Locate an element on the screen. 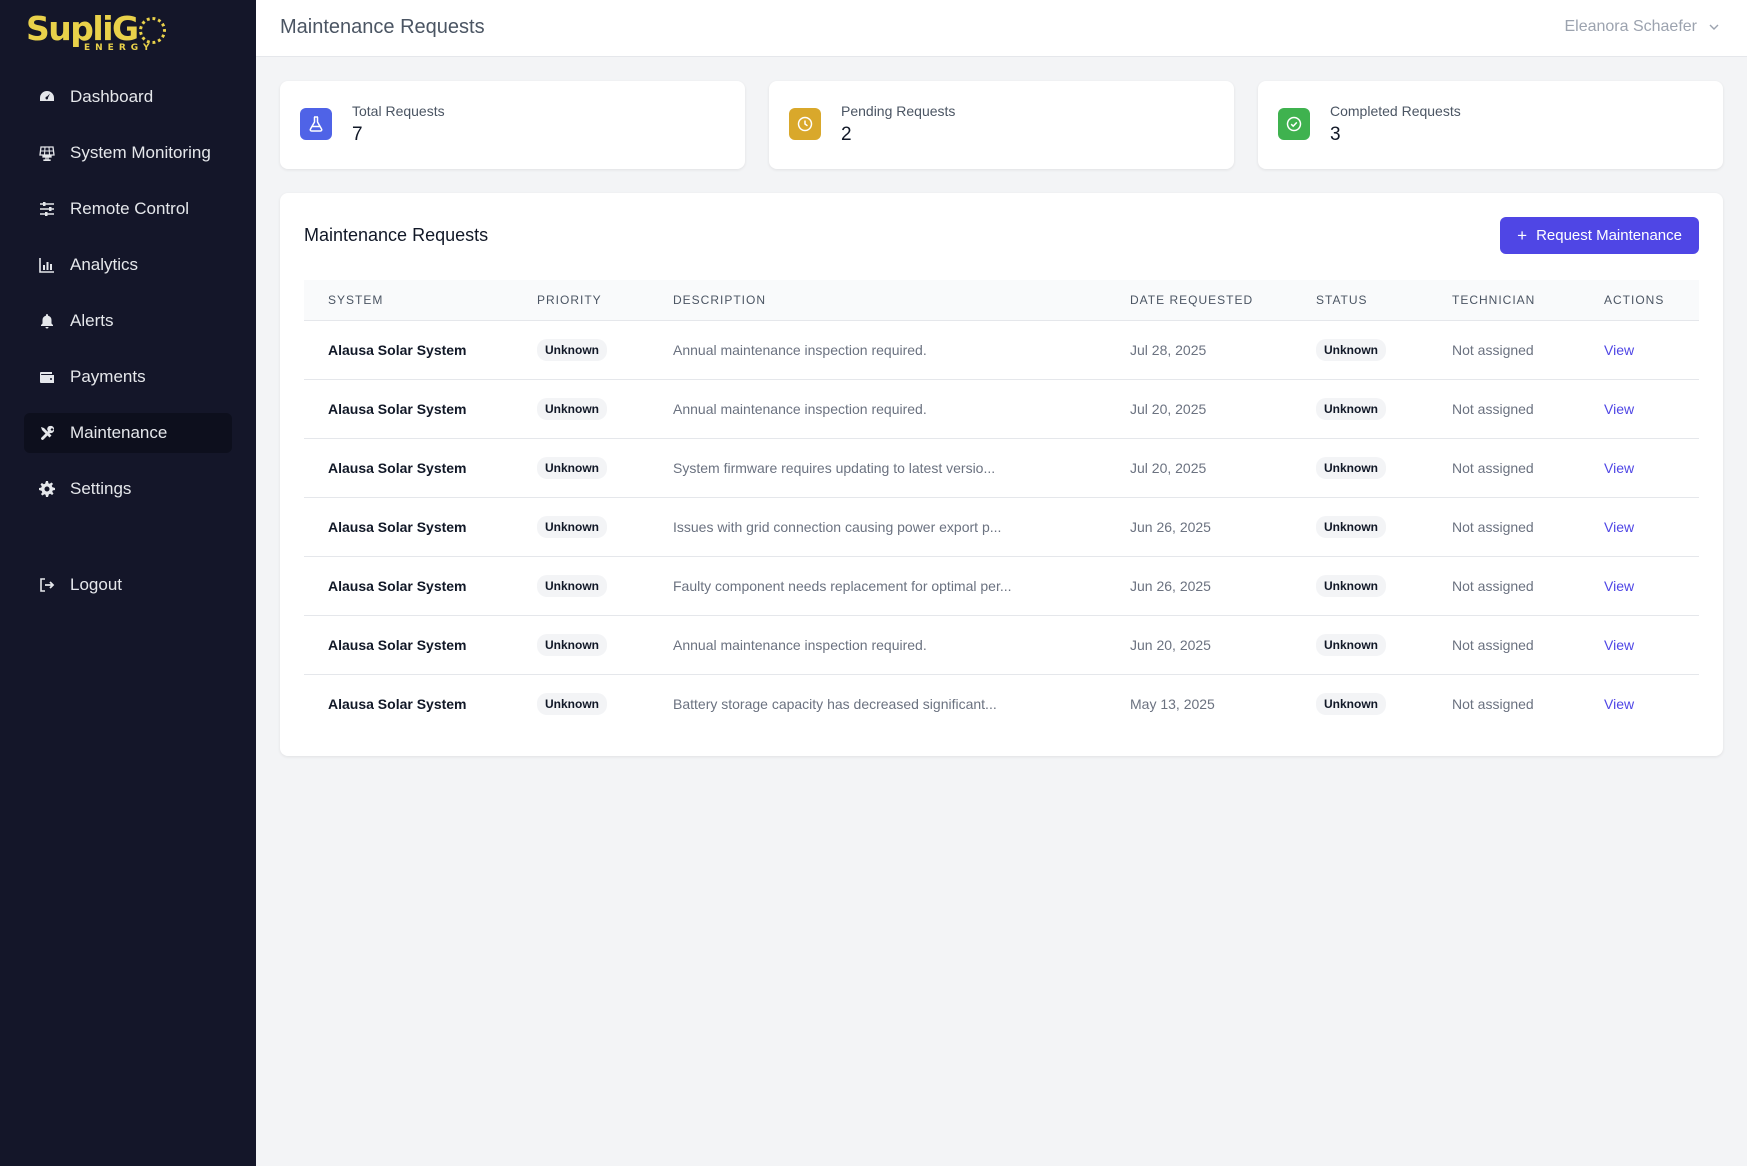 Image resolution: width=1747 pixels, height=1166 pixels. stat-value: 7 is located at coordinates (357, 134).